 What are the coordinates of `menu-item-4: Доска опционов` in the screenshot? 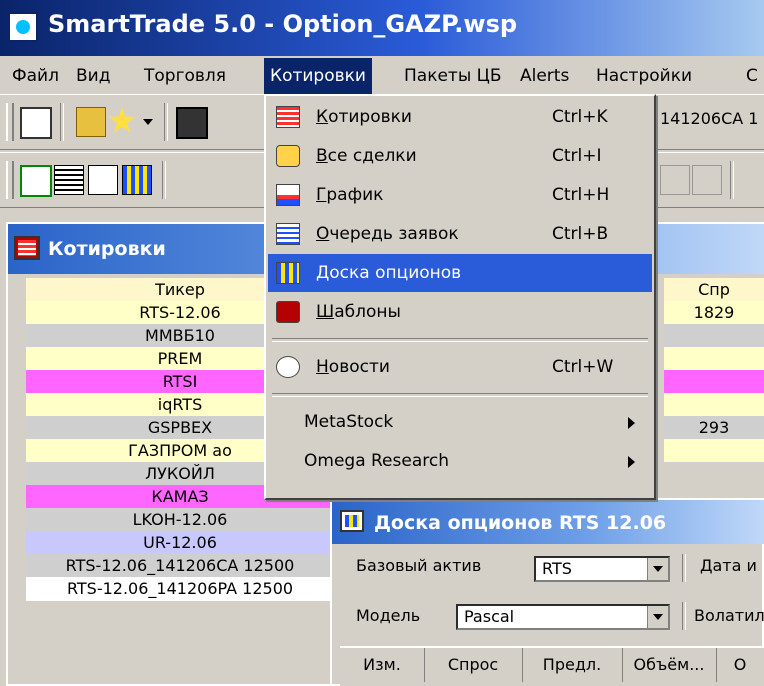 It's located at (460, 273).